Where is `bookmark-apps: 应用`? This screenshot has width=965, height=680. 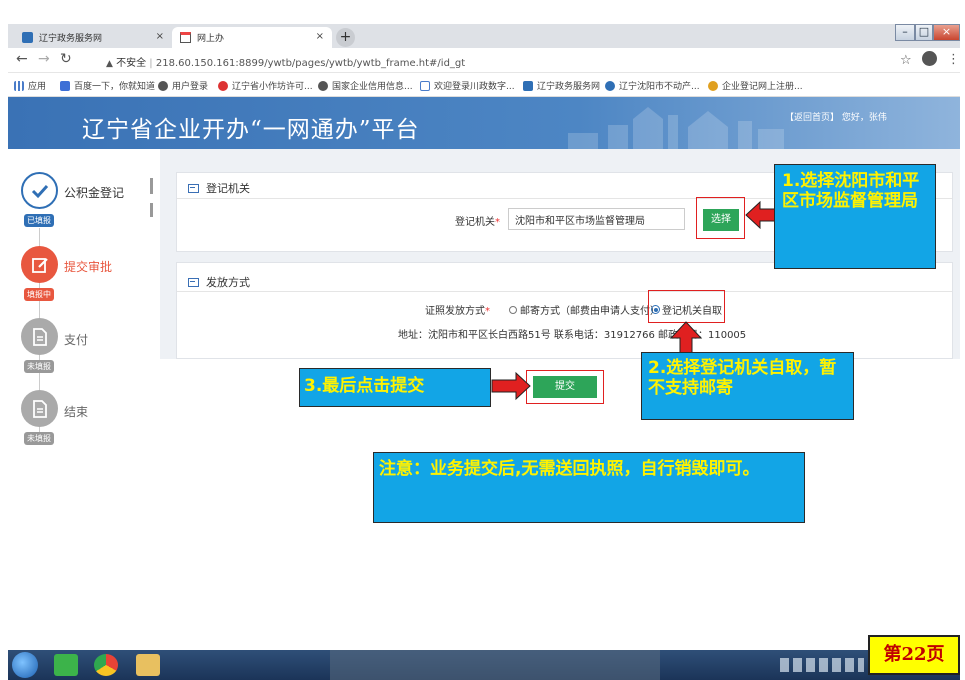
bookmark-apps: 应用 is located at coordinates (30, 85).